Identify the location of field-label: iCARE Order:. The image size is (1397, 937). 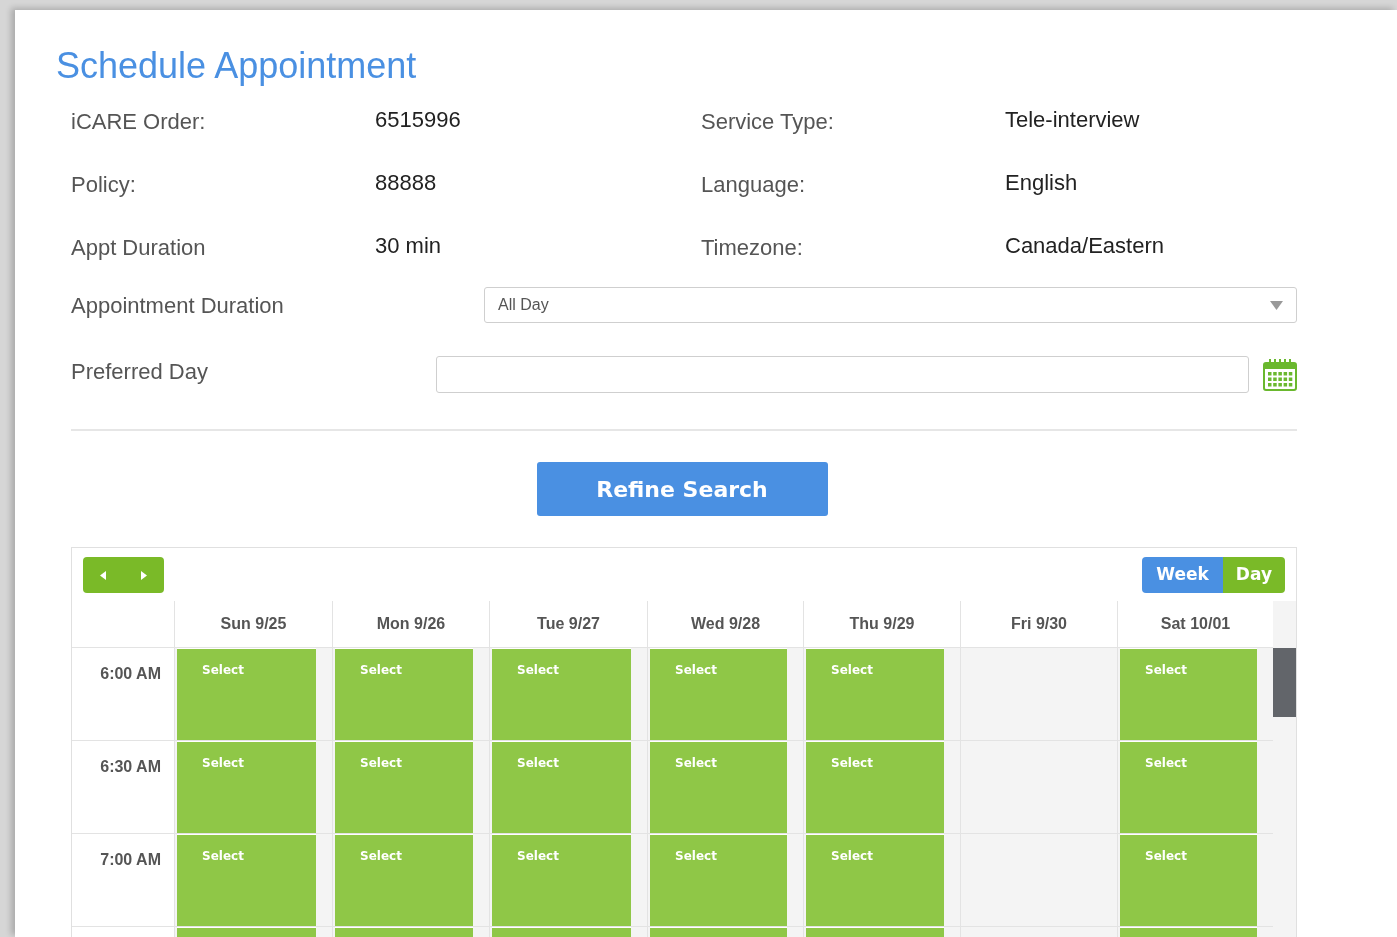
(138, 122).